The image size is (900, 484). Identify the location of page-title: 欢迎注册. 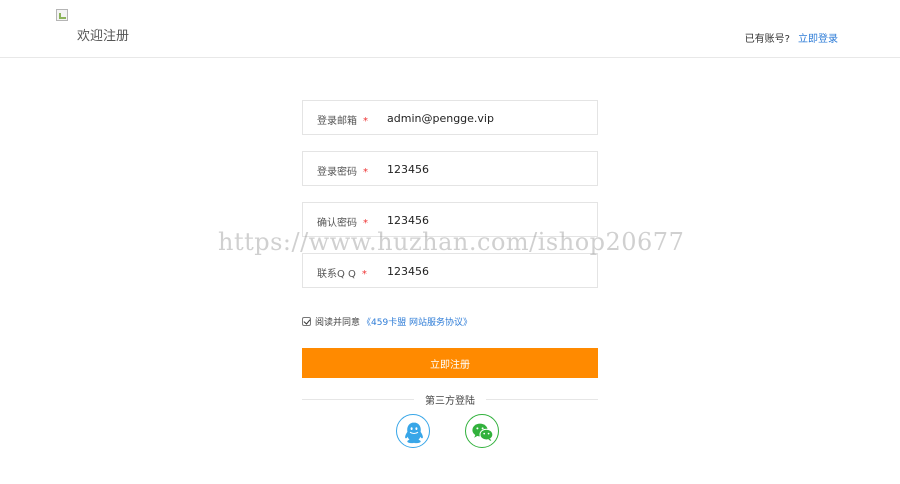
(103, 36).